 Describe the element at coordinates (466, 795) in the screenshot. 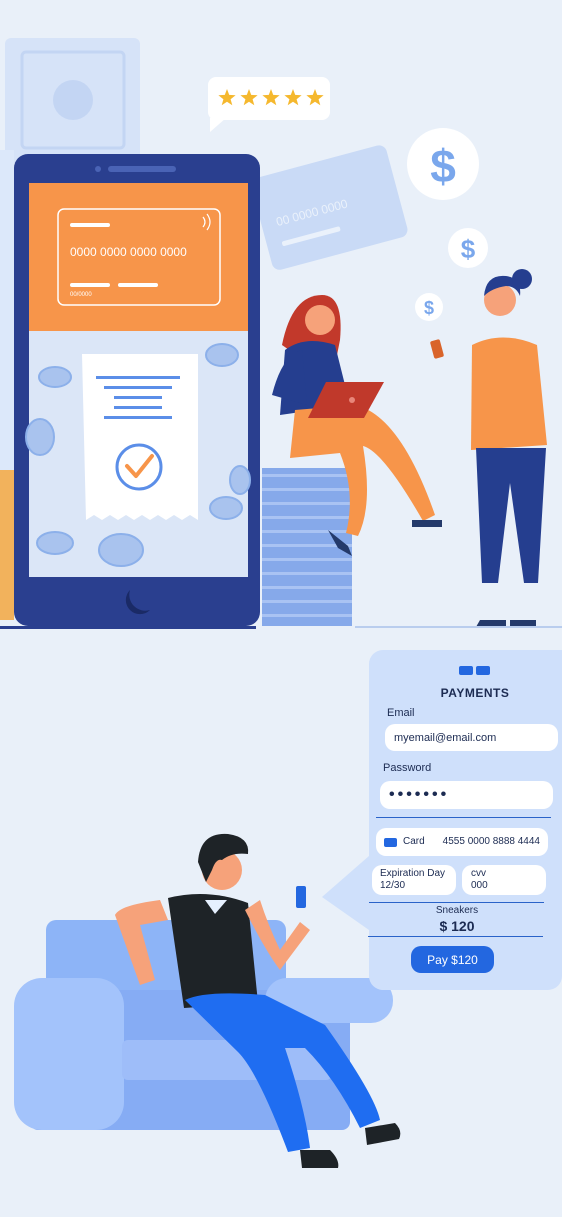

I see `password-field: •••••••` at that location.